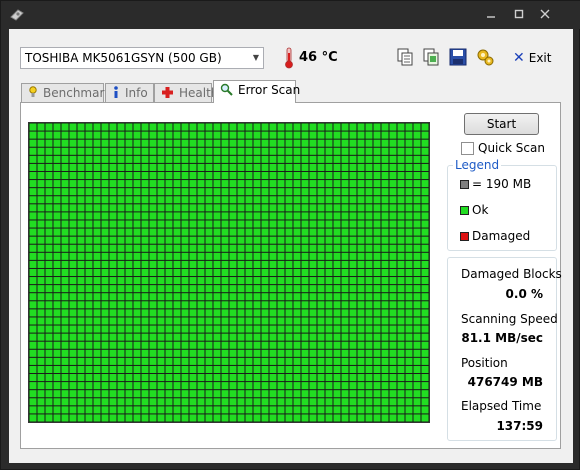 The image size is (580, 470). Describe the element at coordinates (467, 148) in the screenshot. I see `quick-scan-checkbox` at that location.